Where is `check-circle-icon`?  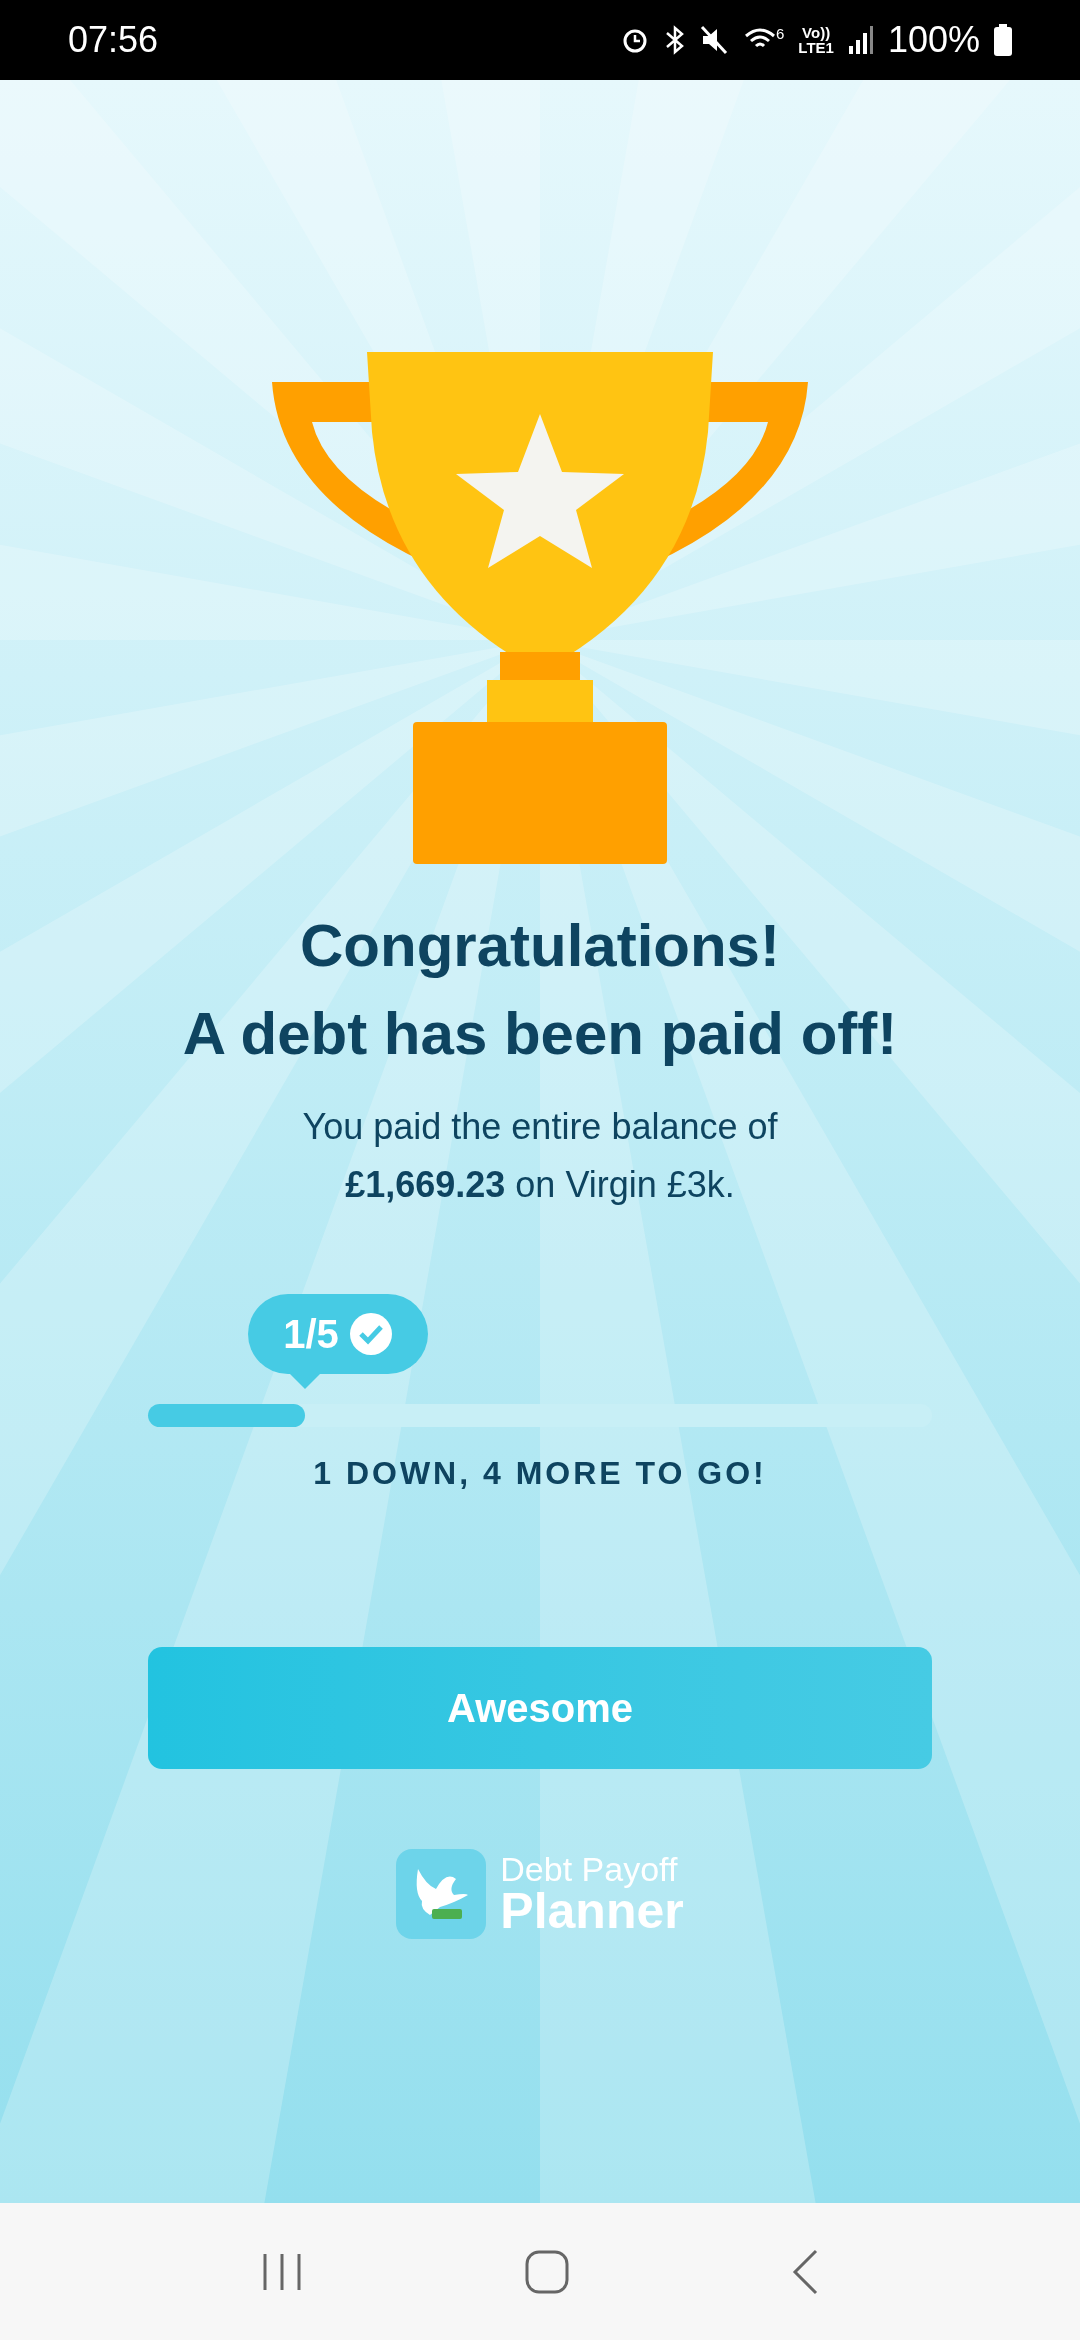
check-circle-icon is located at coordinates (370, 1334).